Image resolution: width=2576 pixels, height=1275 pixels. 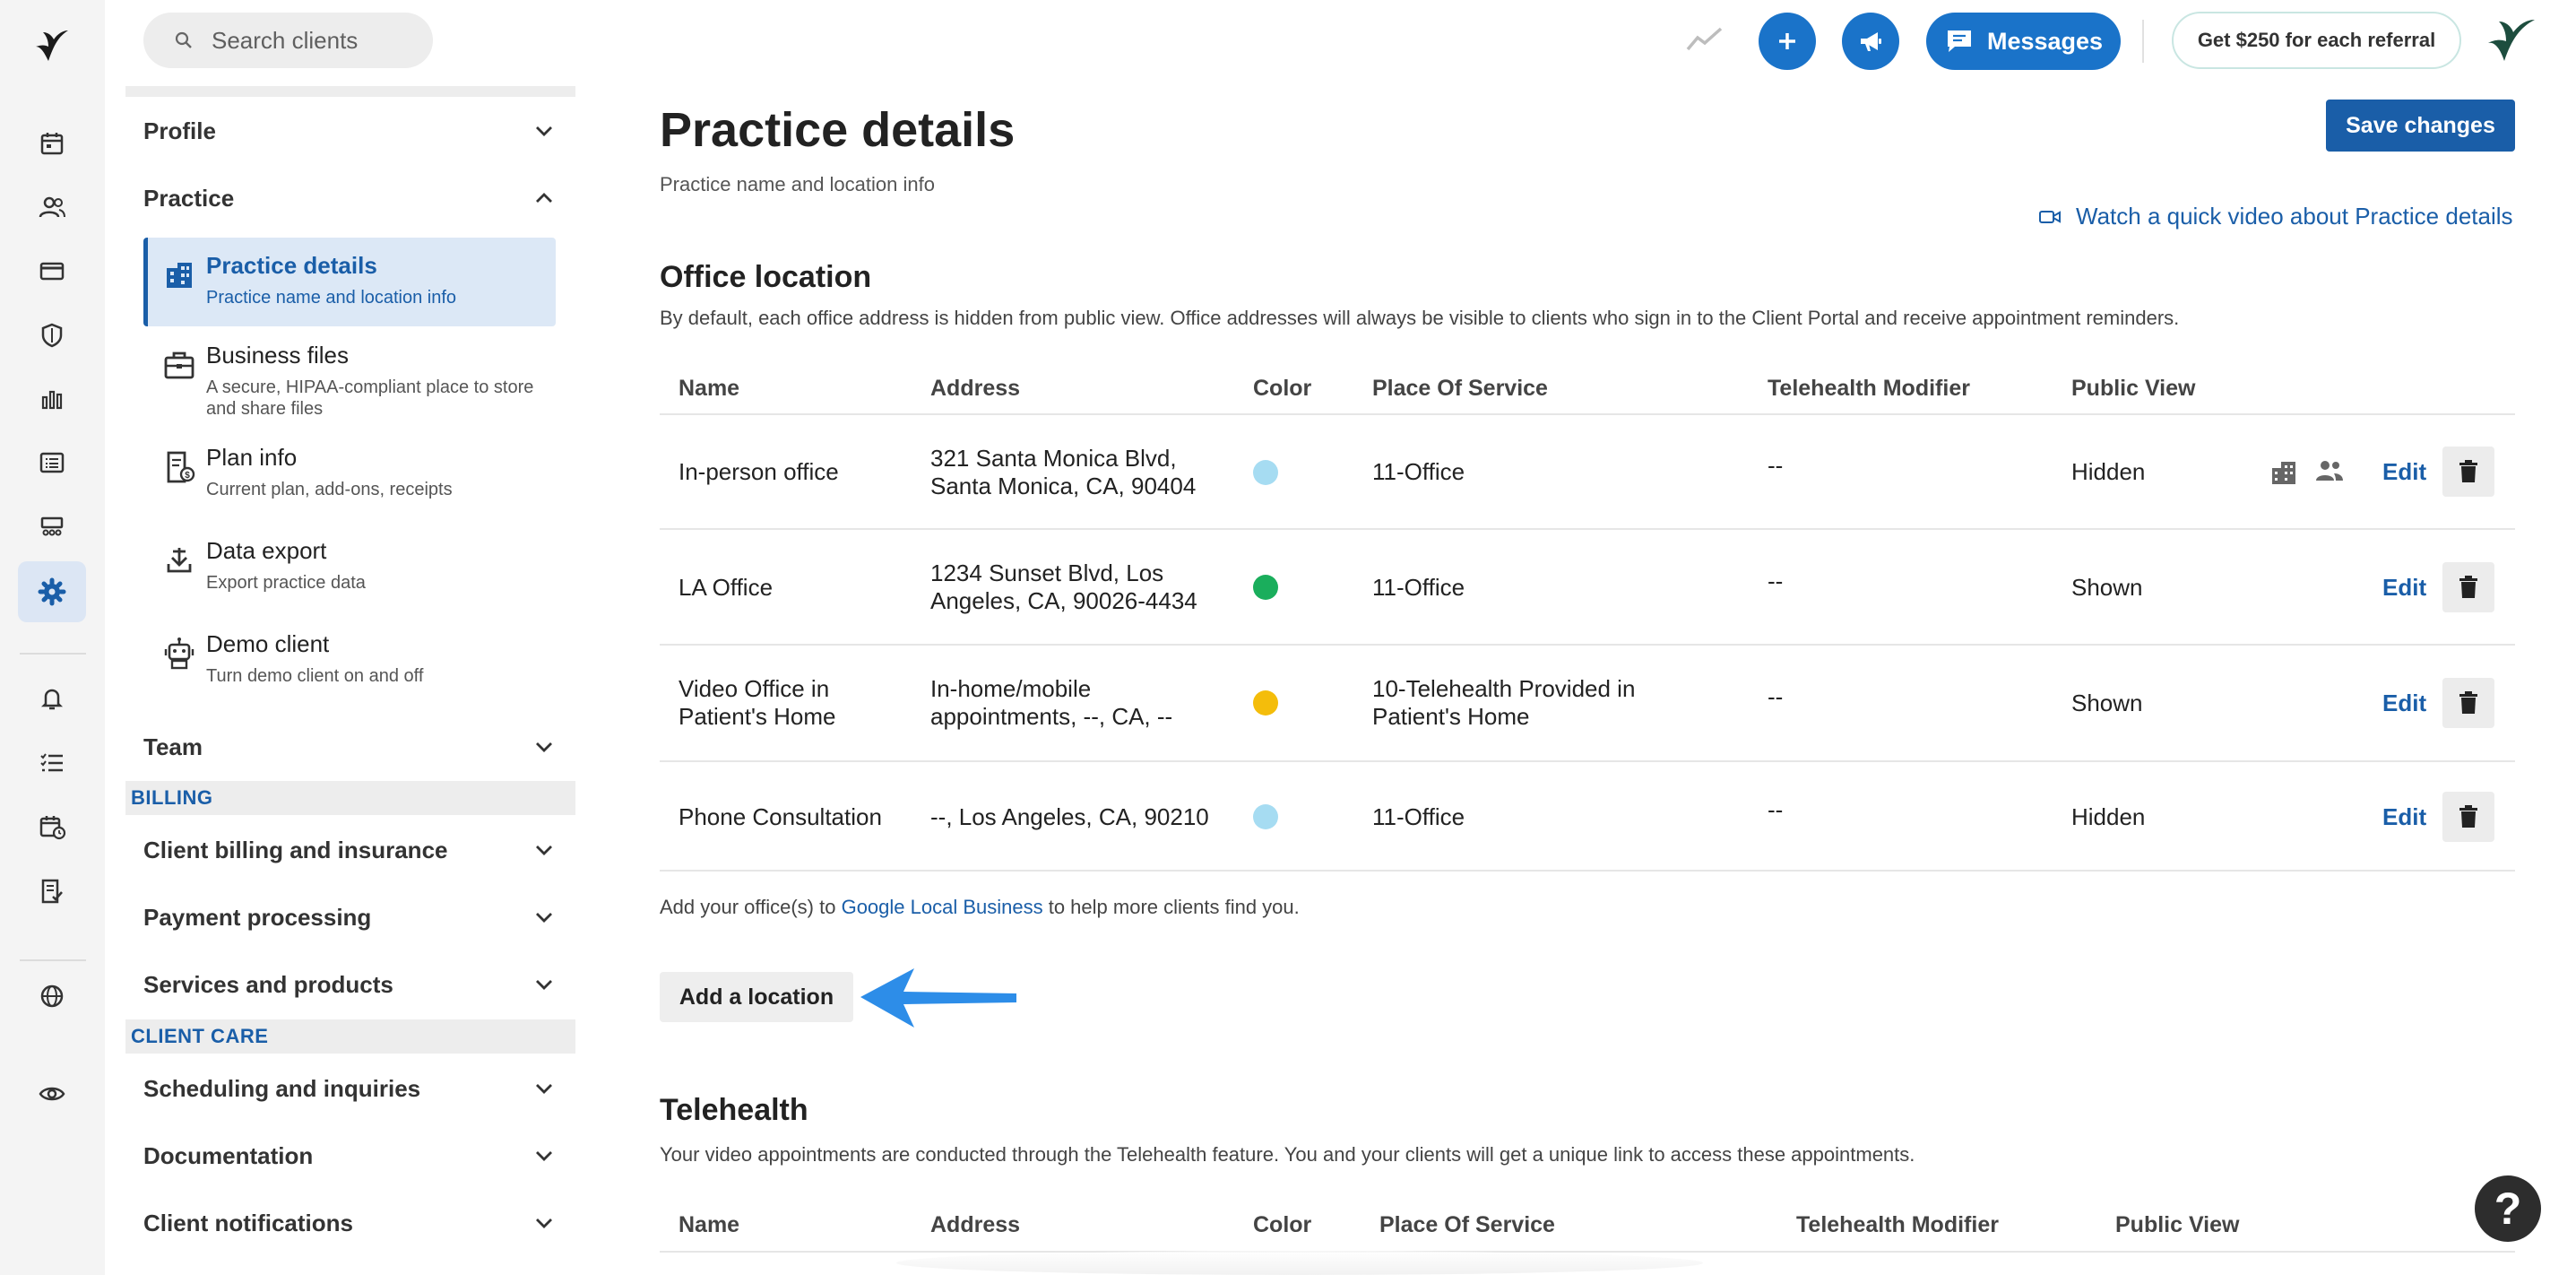 What do you see at coordinates (1959, 41) in the screenshot?
I see `chat-bubble-icon` at bounding box center [1959, 41].